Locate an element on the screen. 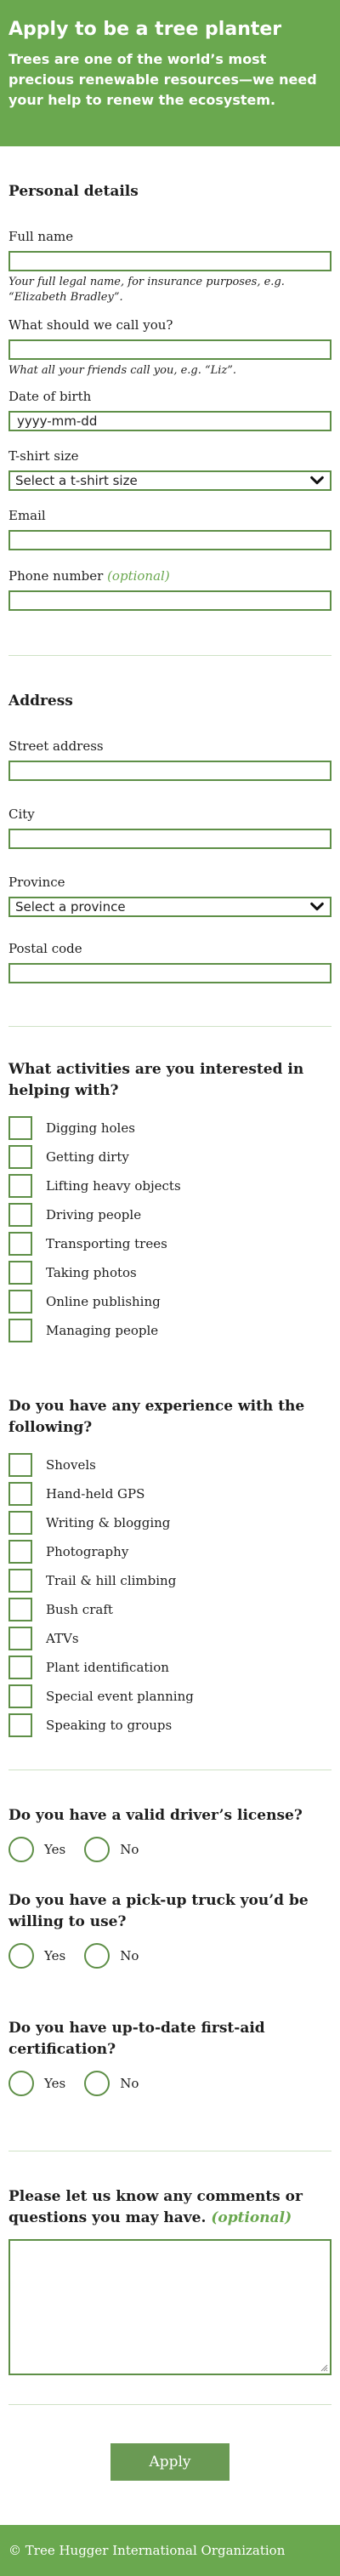 Image resolution: width=340 pixels, height=2576 pixels. license-yes-option: Yes is located at coordinates (36, 1849).